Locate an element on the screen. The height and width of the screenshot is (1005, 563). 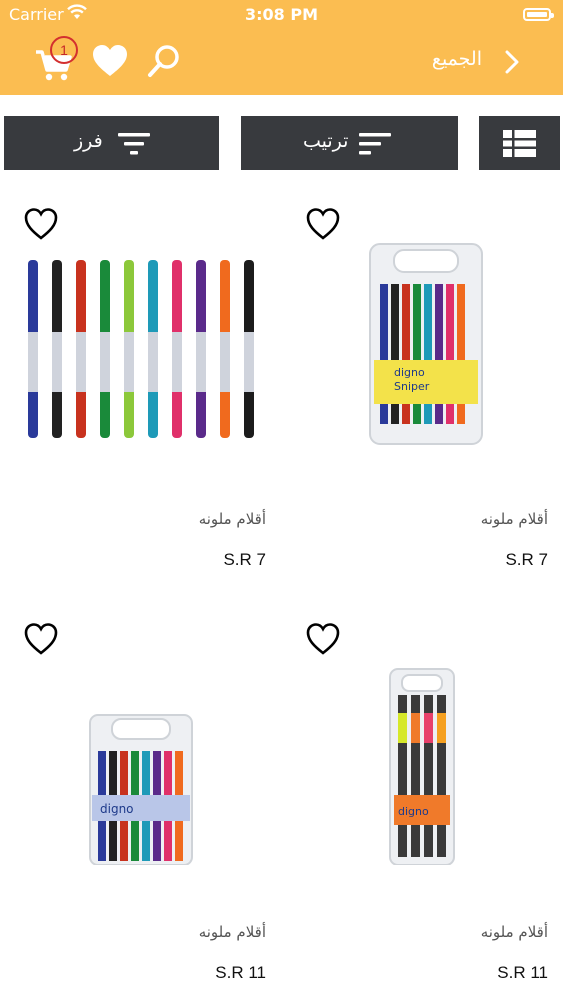
chevron-right-icon is located at coordinates (512, 62).